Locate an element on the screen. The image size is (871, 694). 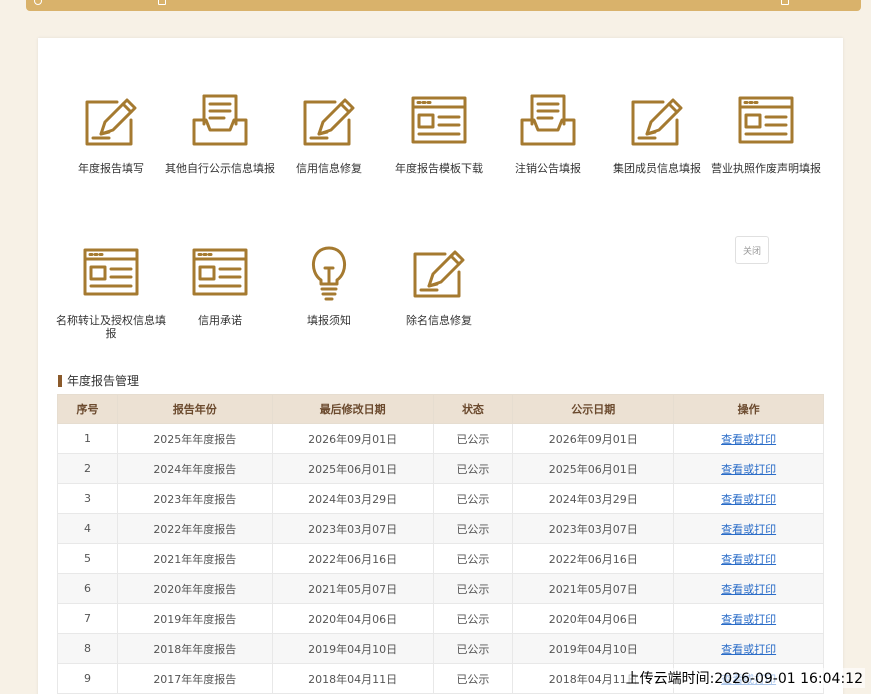
close-button: 关闭 is located at coordinates (752, 250).